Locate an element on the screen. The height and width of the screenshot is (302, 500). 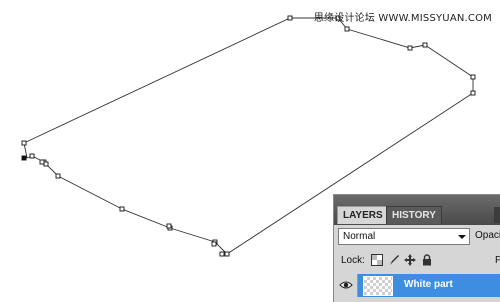
lock-transparent-pixels-icon is located at coordinates (377, 260).